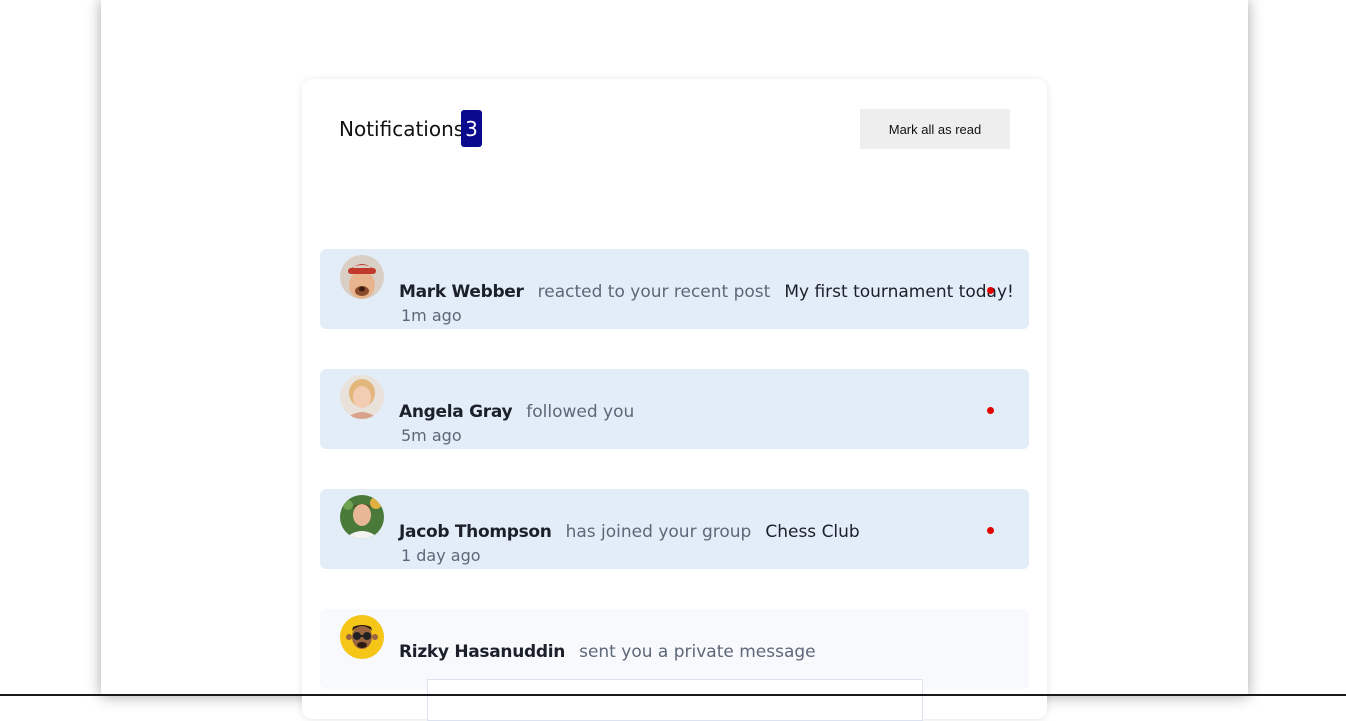 Image resolution: width=1346 pixels, height=721 pixels. What do you see at coordinates (402, 129) in the screenshot?
I see `page-title: Notifications` at bounding box center [402, 129].